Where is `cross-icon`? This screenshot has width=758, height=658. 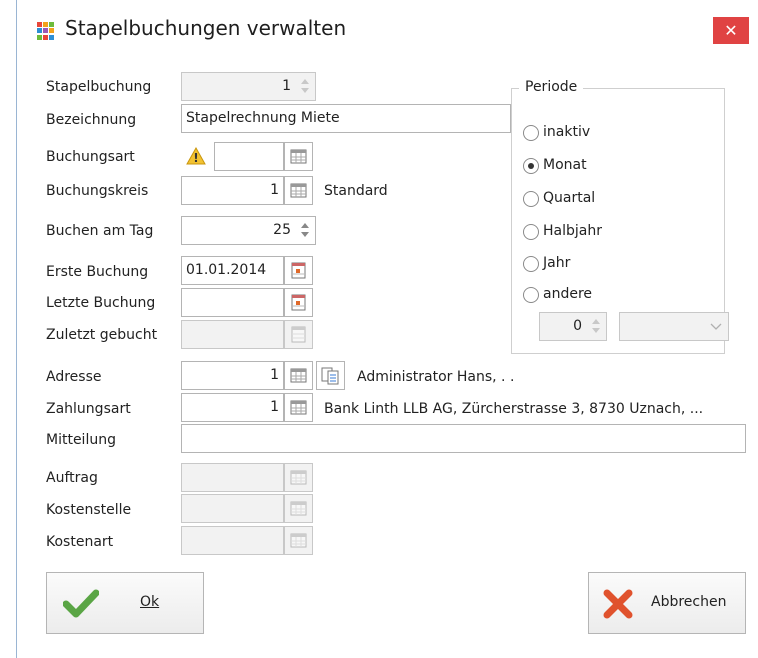 cross-icon is located at coordinates (618, 604).